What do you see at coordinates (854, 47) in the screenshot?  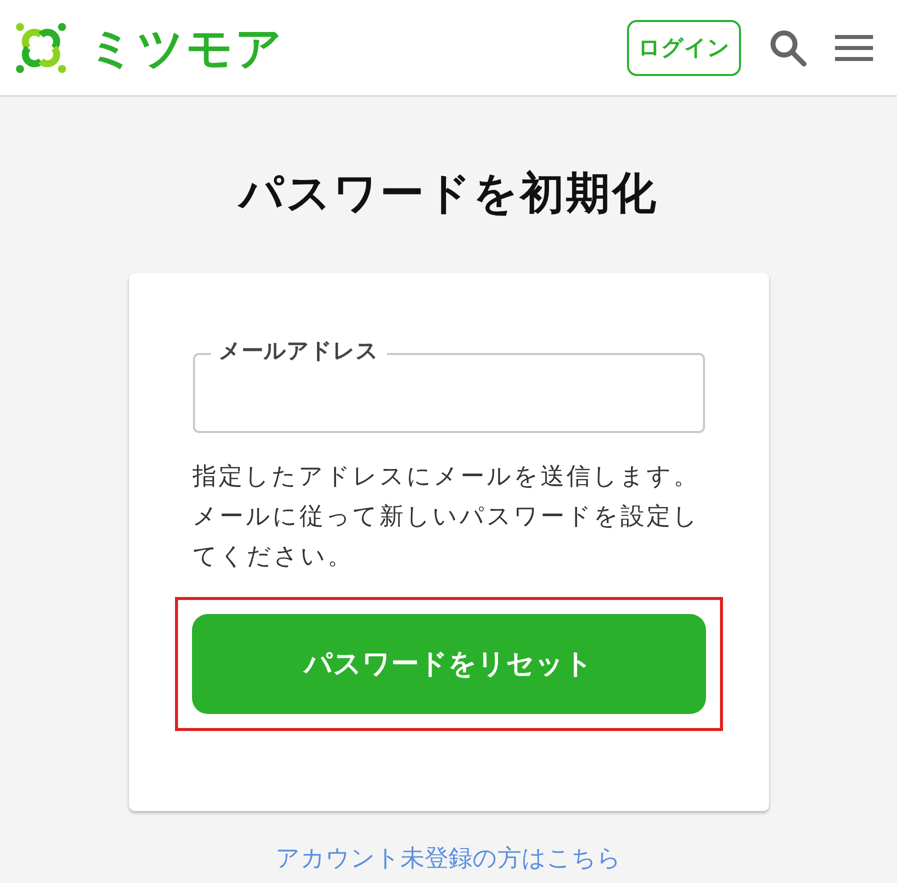 I see `menu-icon` at bounding box center [854, 47].